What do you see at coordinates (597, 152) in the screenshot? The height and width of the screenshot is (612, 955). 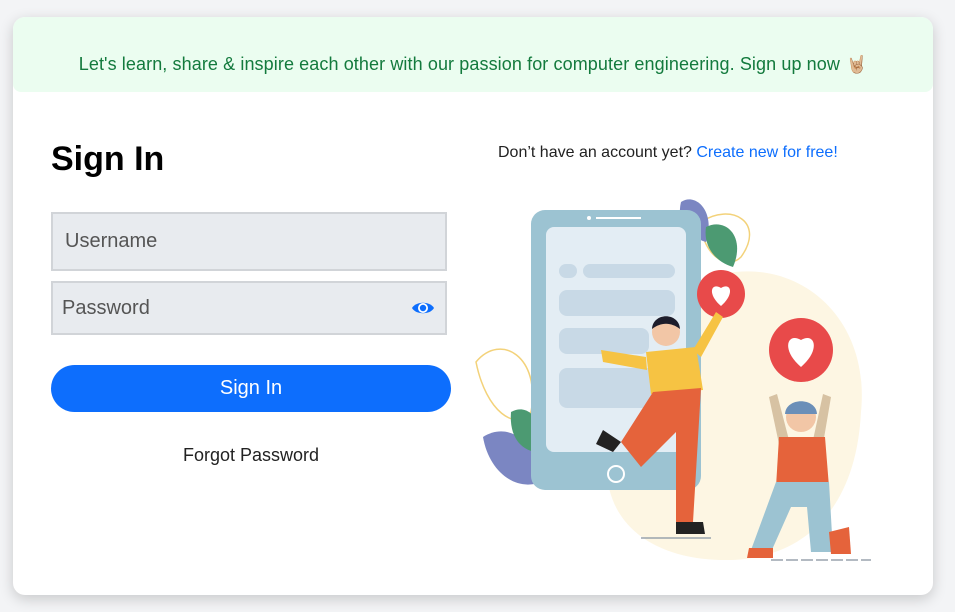 I see `signup-prompt-text: Don’t have an account yet?` at bounding box center [597, 152].